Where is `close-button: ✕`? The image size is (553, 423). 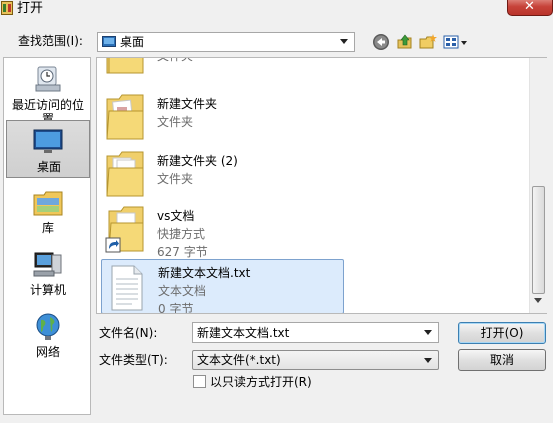 close-button: ✕ is located at coordinates (530, 8).